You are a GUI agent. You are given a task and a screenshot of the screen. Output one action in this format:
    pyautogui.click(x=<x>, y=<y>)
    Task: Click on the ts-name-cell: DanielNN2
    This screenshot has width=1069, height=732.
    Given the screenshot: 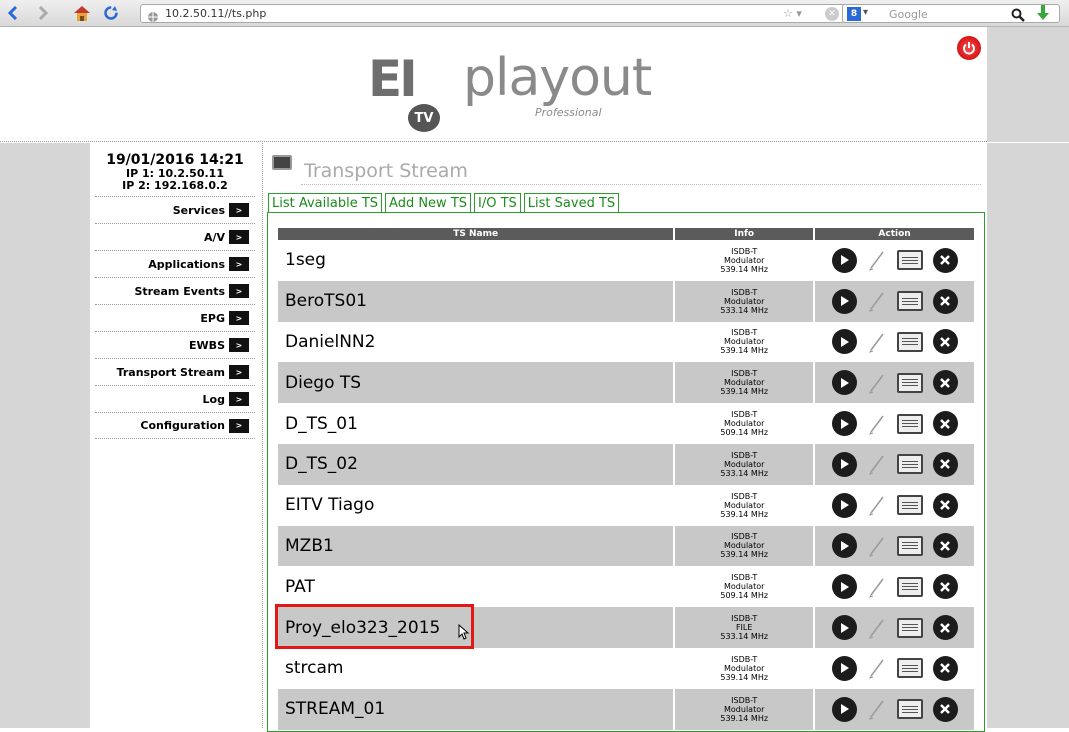 What is the action you would take?
    pyautogui.click(x=477, y=342)
    